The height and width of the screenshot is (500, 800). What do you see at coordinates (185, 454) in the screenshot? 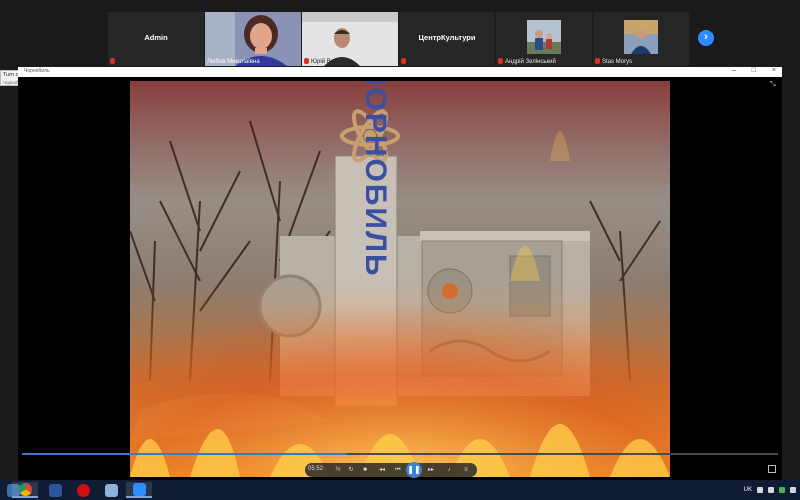
I see `seek-progress` at bounding box center [185, 454].